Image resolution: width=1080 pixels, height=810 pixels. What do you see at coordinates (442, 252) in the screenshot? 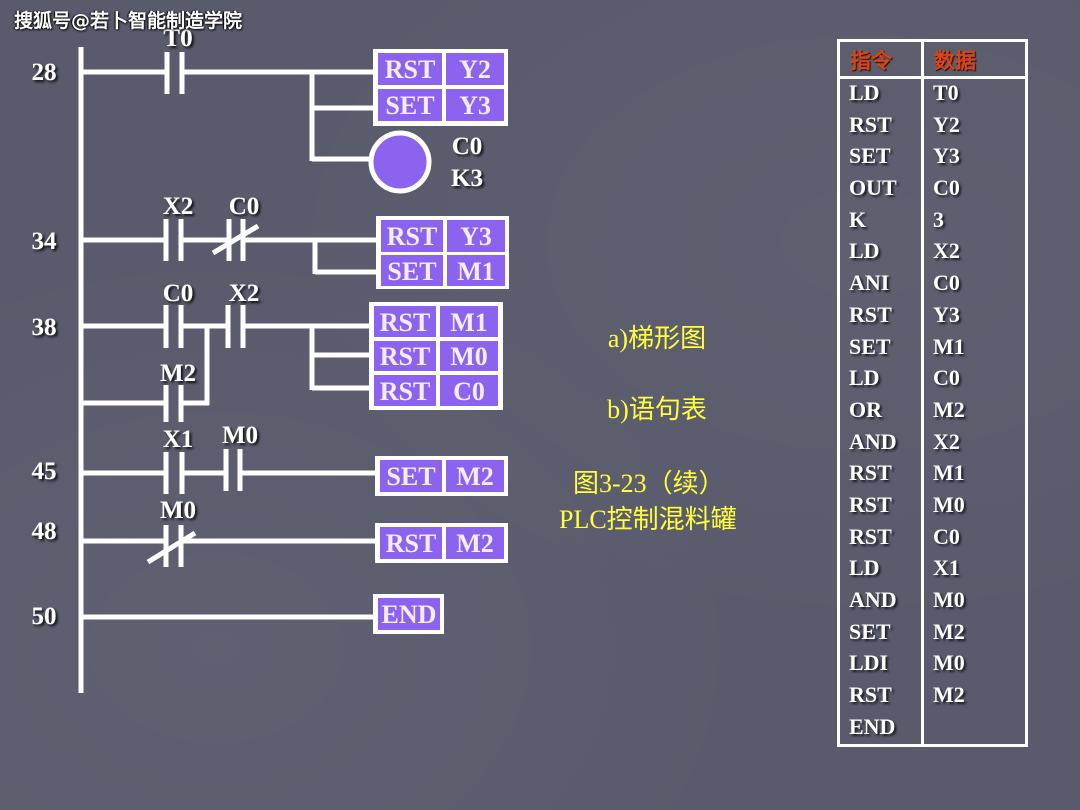
I see `output-block: RST Y3 SET M1` at bounding box center [442, 252].